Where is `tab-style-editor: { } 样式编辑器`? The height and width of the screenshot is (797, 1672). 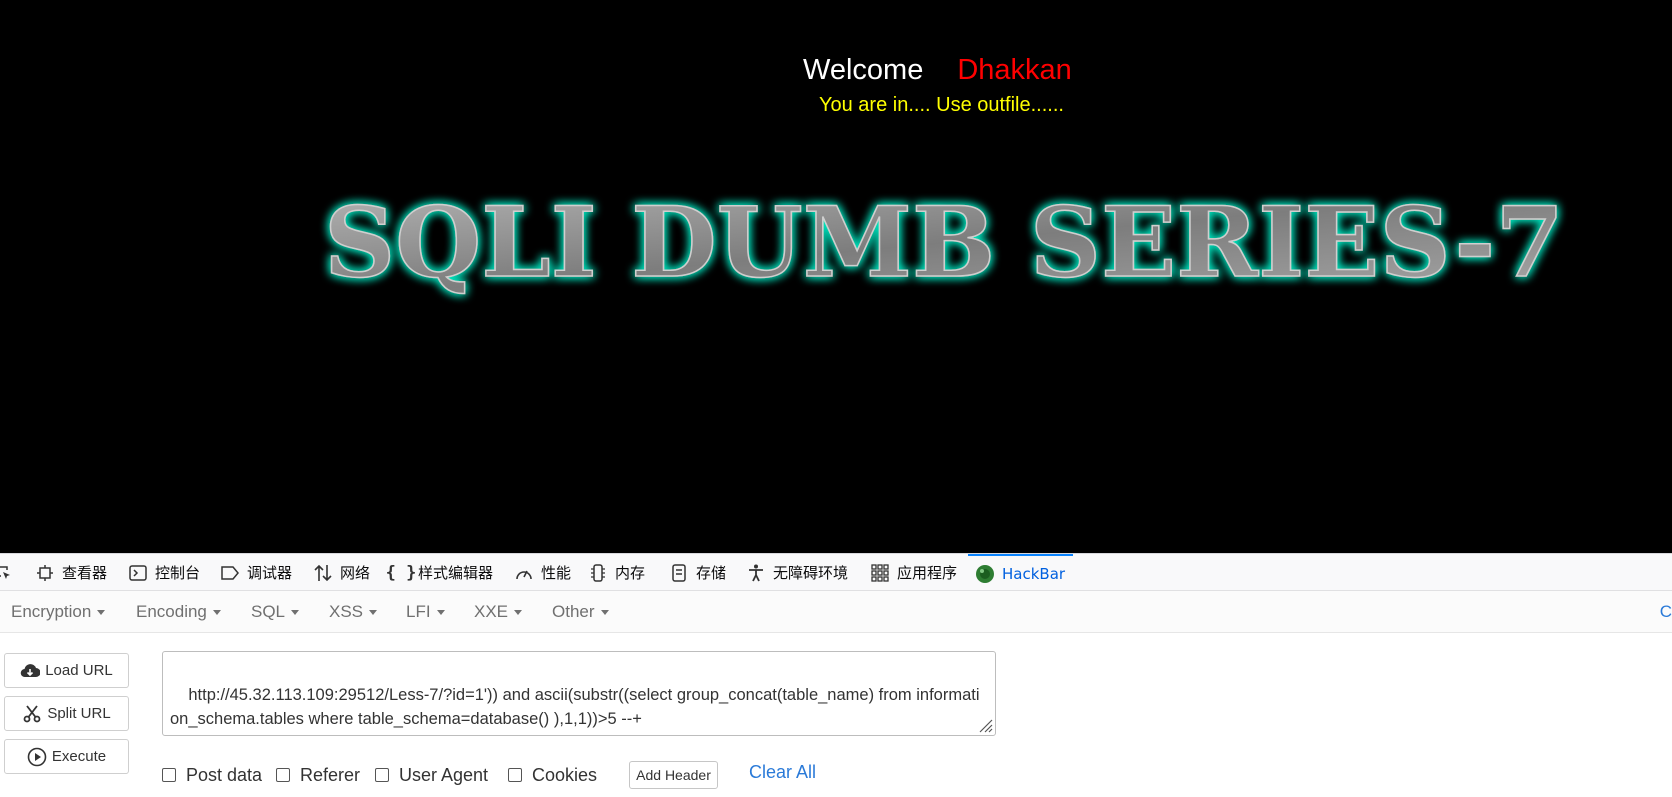 tab-style-editor: { } 样式编辑器 is located at coordinates (439, 572).